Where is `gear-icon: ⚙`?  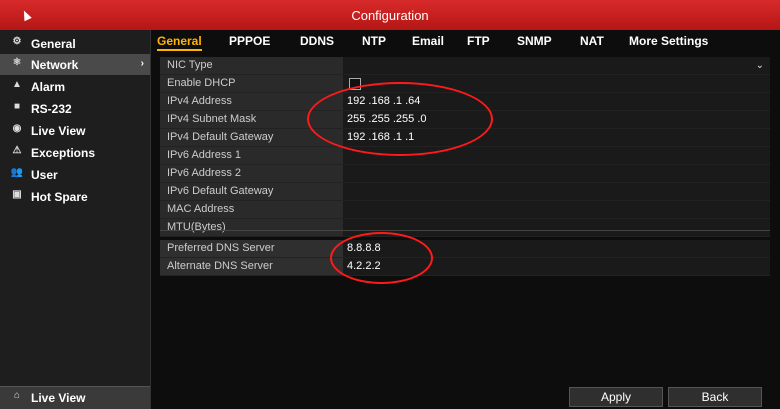 gear-icon: ⚙ is located at coordinates (17, 41).